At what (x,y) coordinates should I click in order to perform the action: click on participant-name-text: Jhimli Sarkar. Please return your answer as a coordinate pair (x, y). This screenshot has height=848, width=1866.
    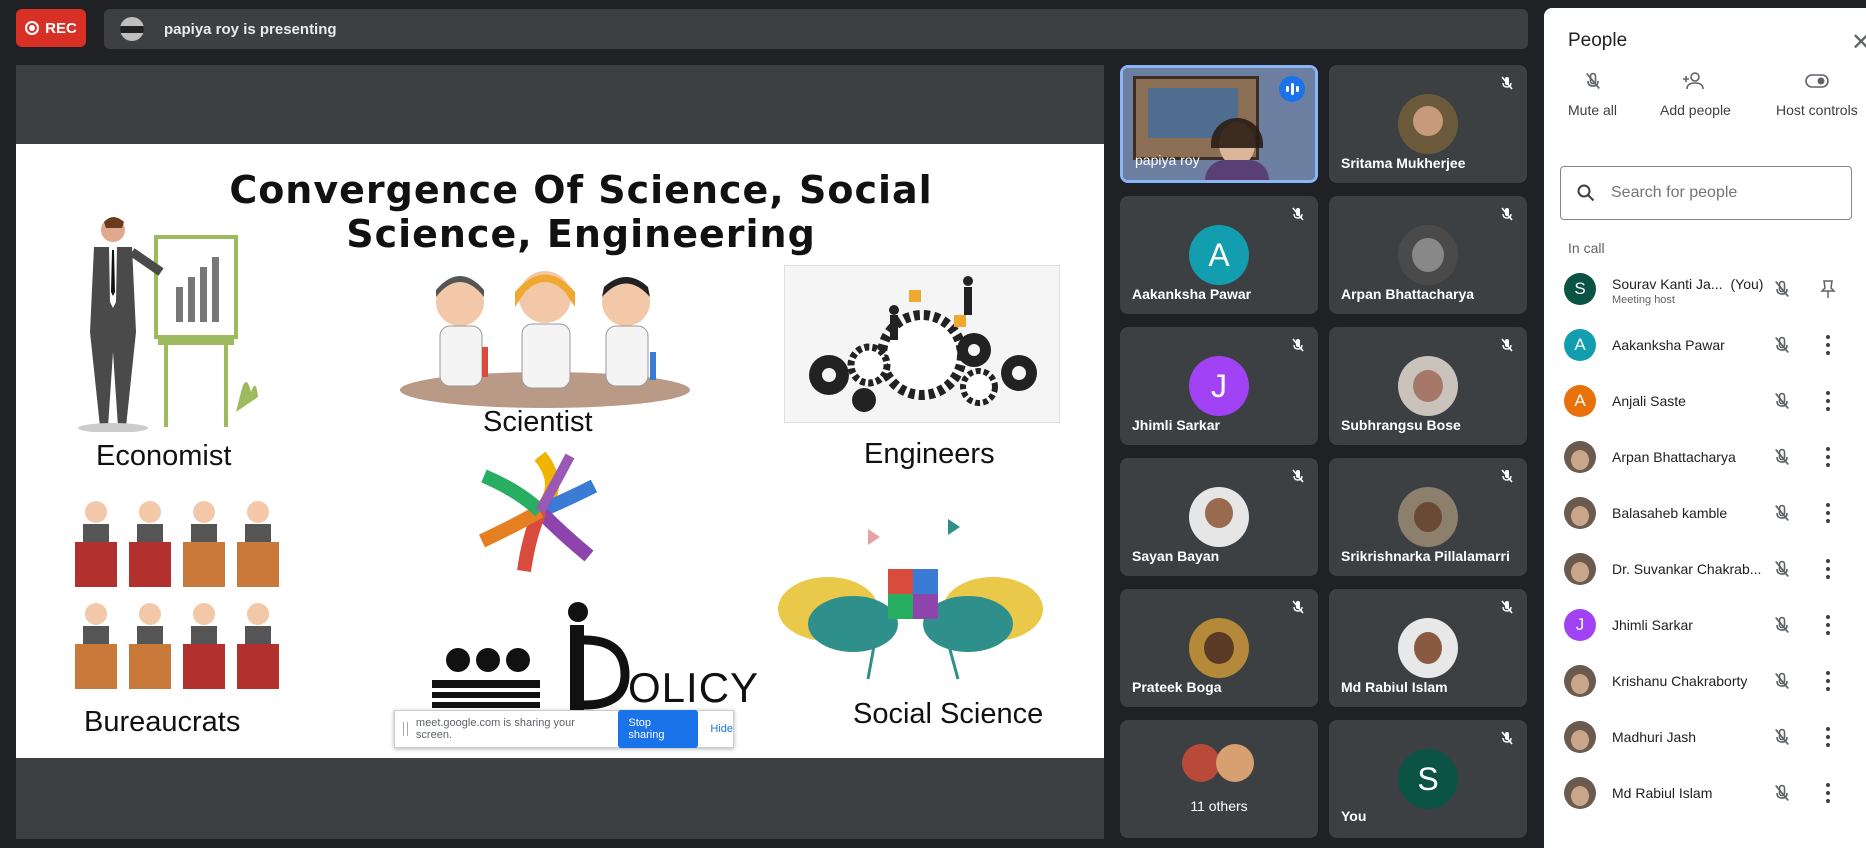
    Looking at the image, I should click on (1652, 625).